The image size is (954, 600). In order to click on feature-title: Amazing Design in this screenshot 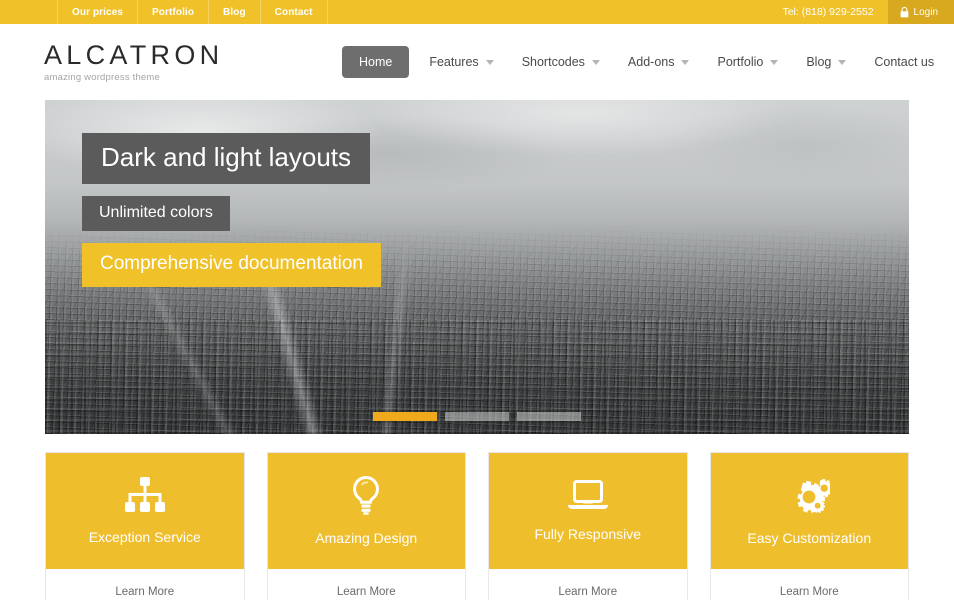, I will do `click(366, 538)`.